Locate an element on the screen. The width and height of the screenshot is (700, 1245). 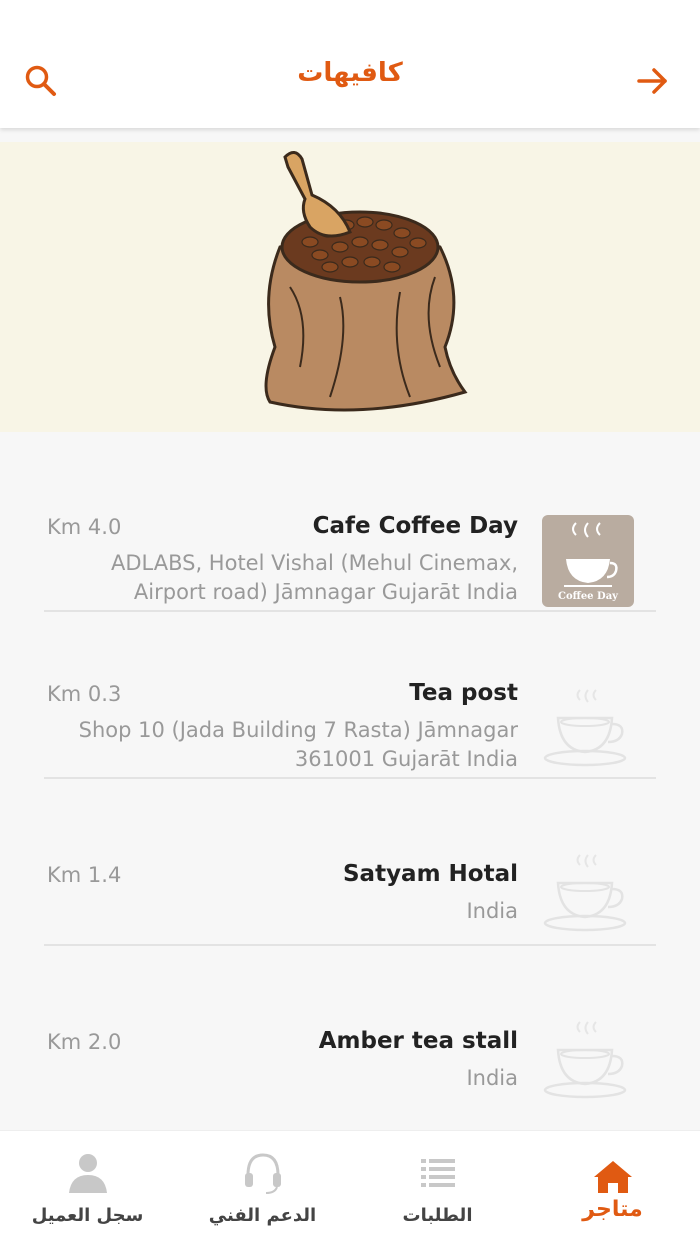
list-item: Km 2.0 Amber tea stall India is located at coordinates (350, 1029).